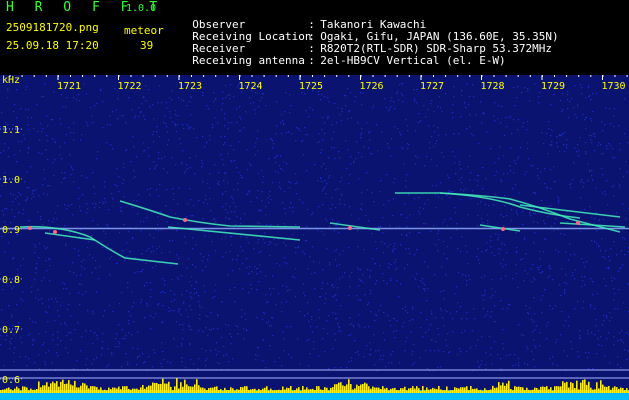  I want to click on time-tick-label: 1724, so click(250, 86).